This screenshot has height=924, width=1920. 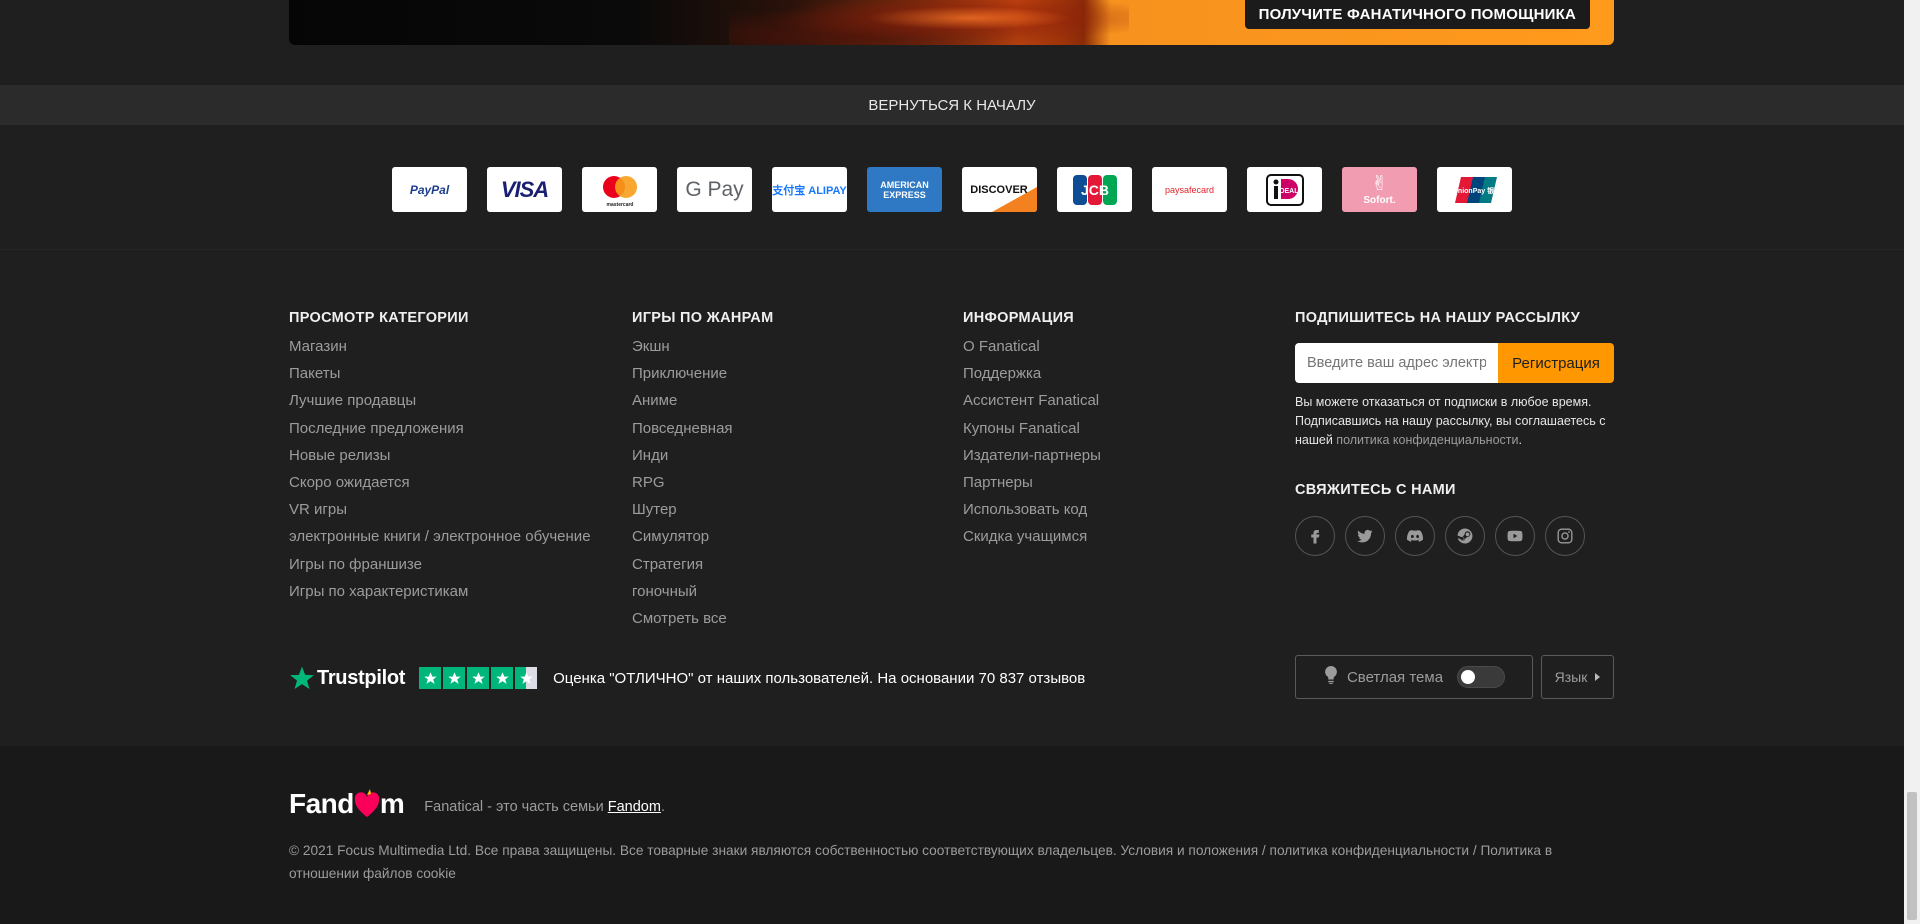 What do you see at coordinates (702, 377) in the screenshot?
I see `link-adventure: Приключение` at bounding box center [702, 377].